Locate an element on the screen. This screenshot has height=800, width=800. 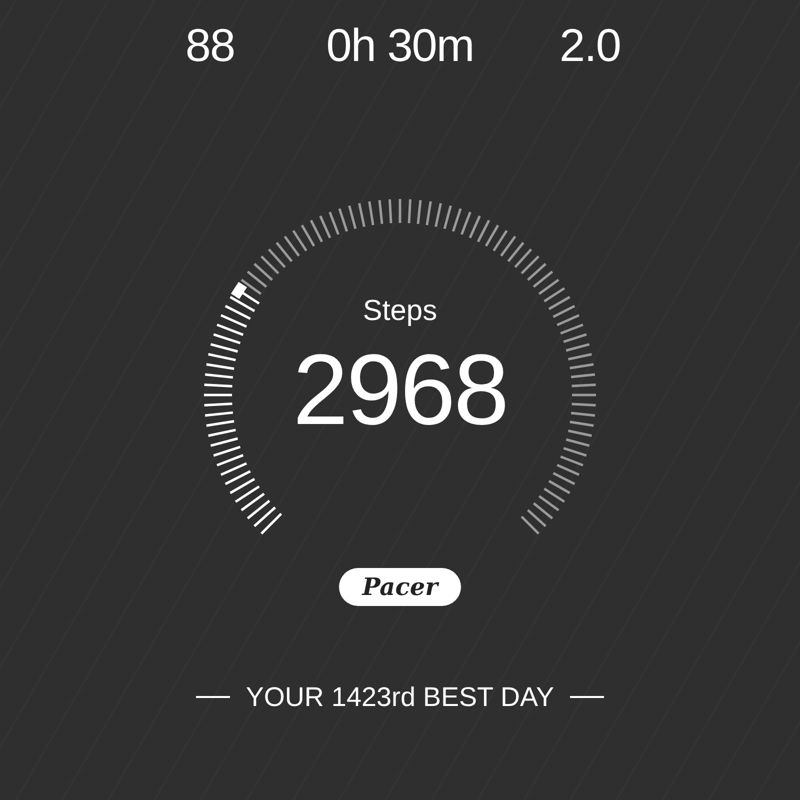
steps-label: Steps is located at coordinates (400, 311).